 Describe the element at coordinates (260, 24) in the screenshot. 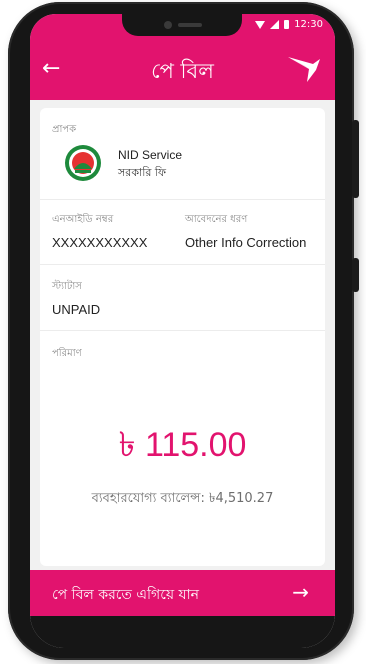

I see `wifi-icon` at that location.